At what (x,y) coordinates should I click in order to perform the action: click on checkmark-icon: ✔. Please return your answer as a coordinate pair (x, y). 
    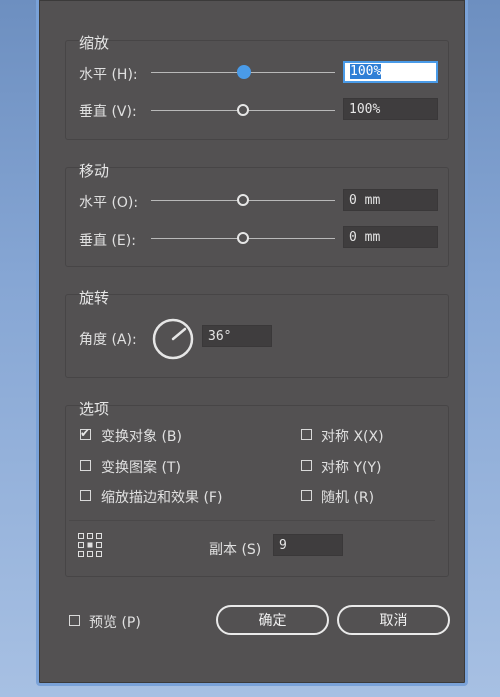
    Looking at the image, I should click on (85, 433).